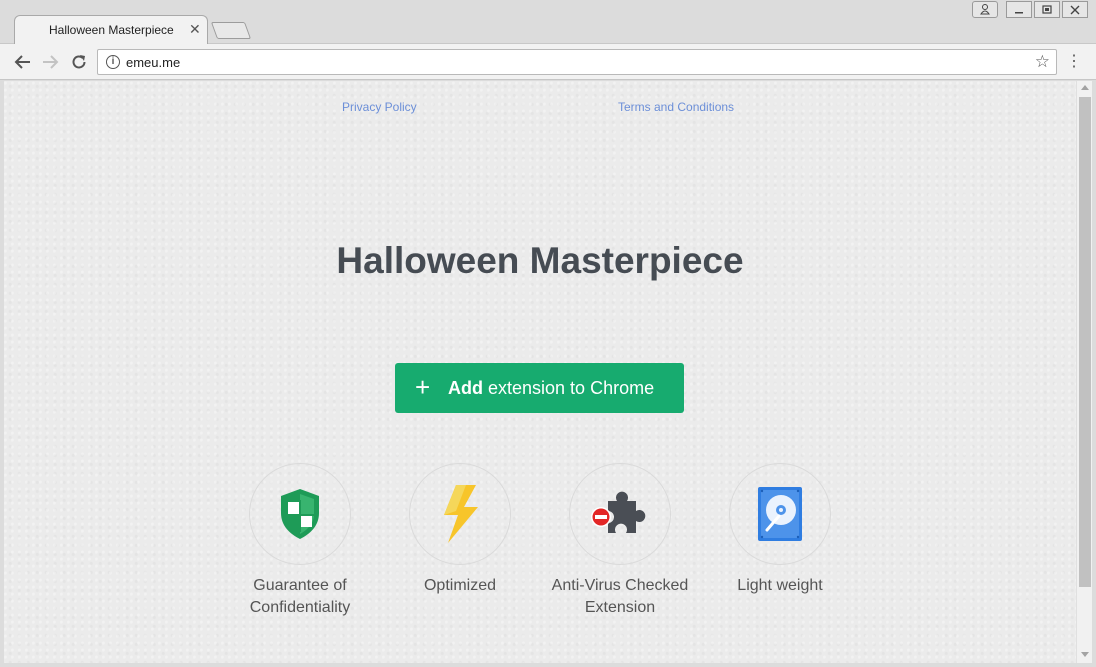  I want to click on back-arrow-icon, so click(22, 62).